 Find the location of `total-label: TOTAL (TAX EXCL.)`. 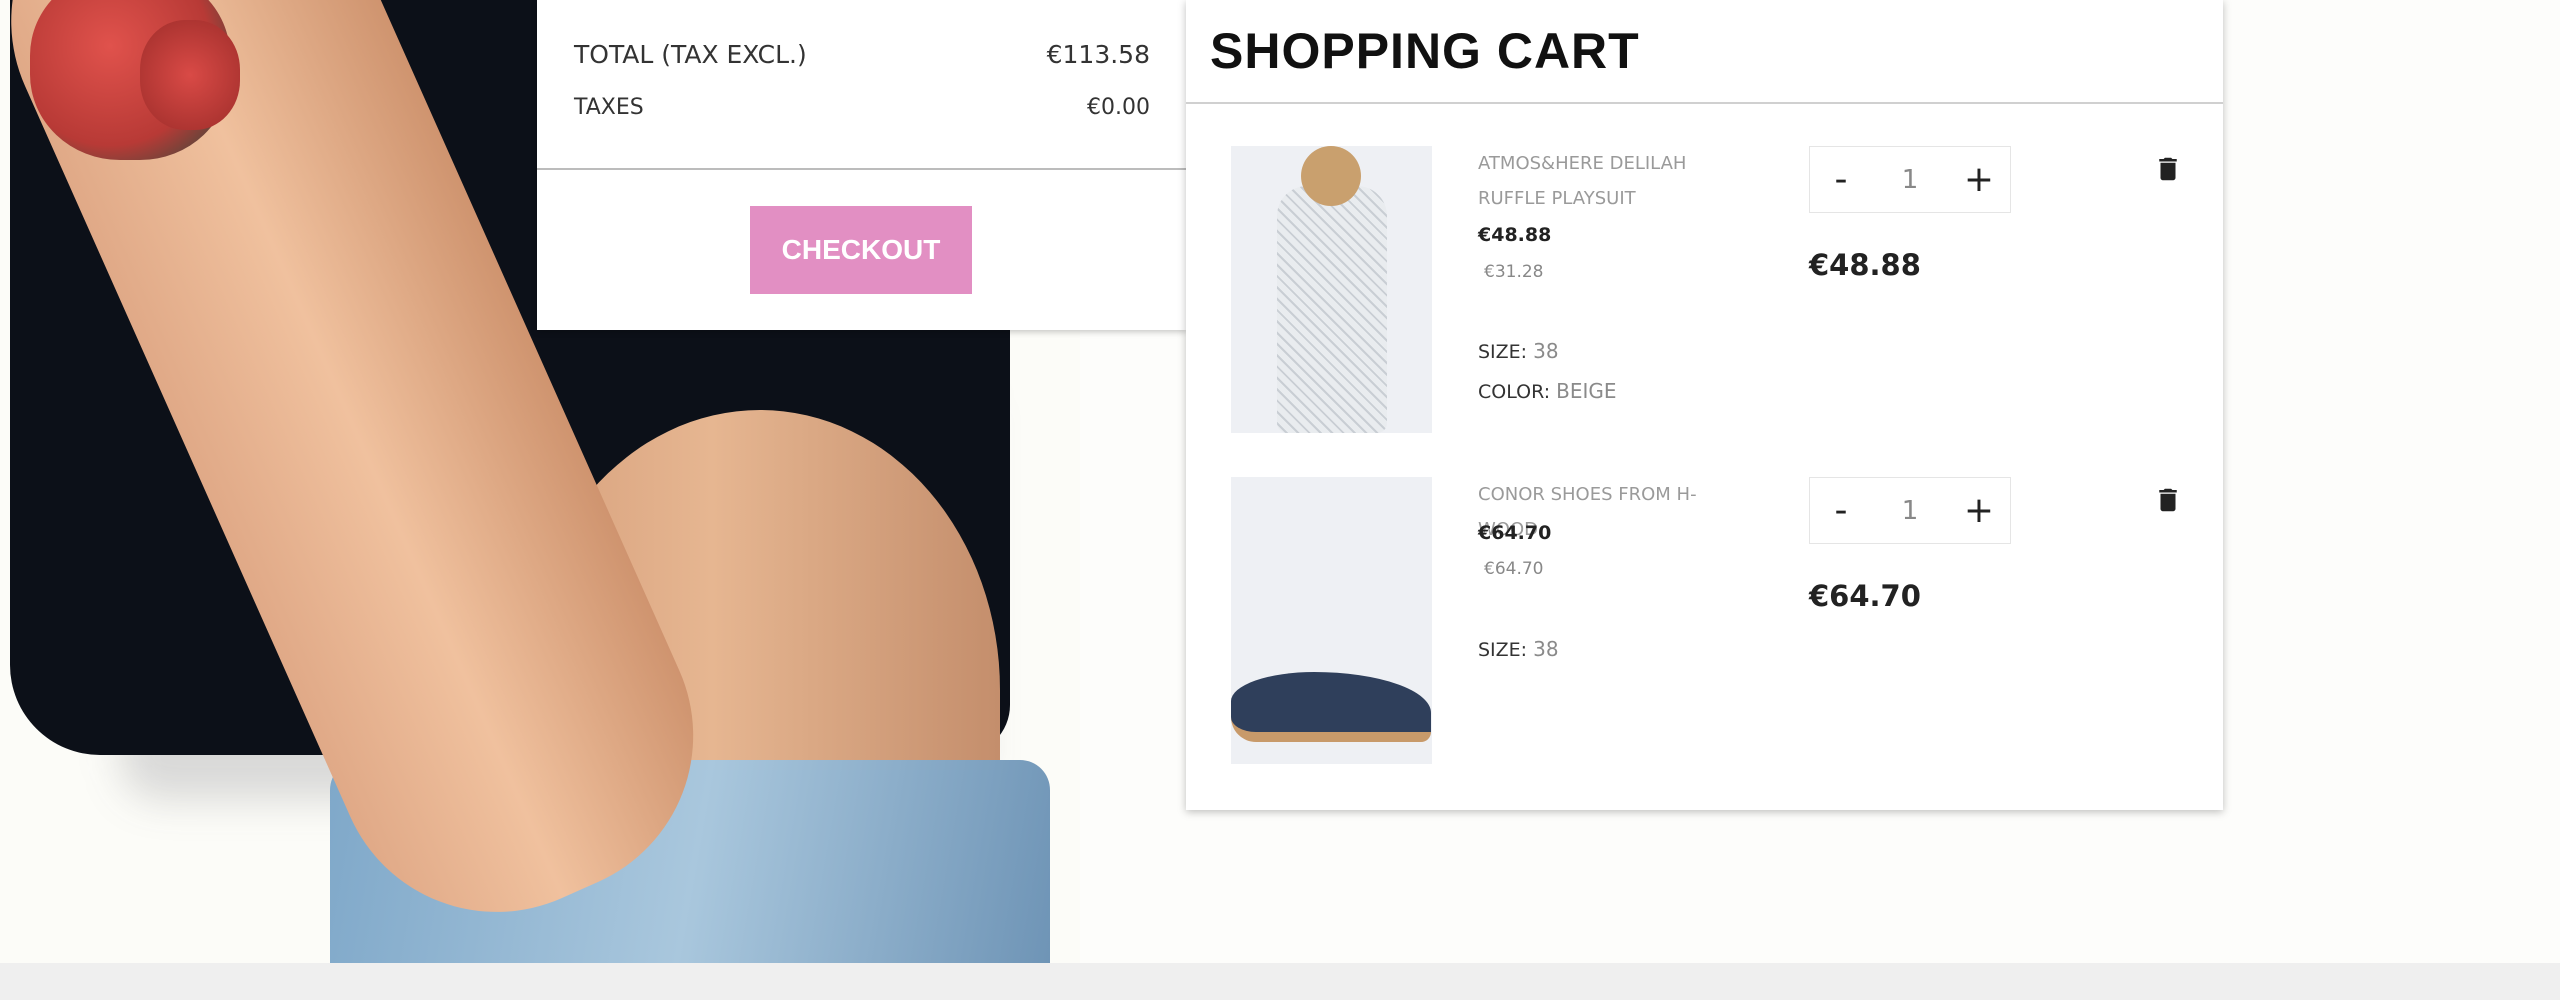

total-label: TOTAL (TAX EXCL.) is located at coordinates (690, 54).